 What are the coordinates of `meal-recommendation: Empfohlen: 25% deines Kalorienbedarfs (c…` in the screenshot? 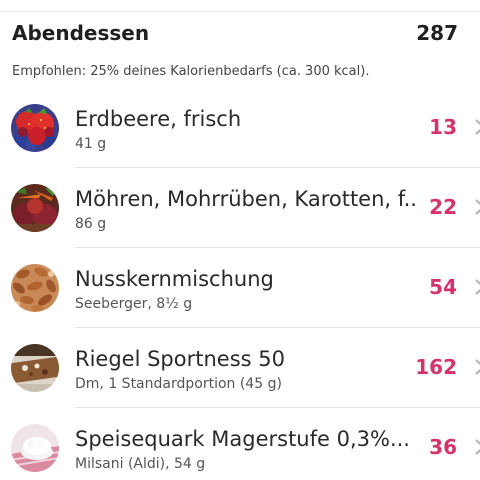 It's located at (191, 71).